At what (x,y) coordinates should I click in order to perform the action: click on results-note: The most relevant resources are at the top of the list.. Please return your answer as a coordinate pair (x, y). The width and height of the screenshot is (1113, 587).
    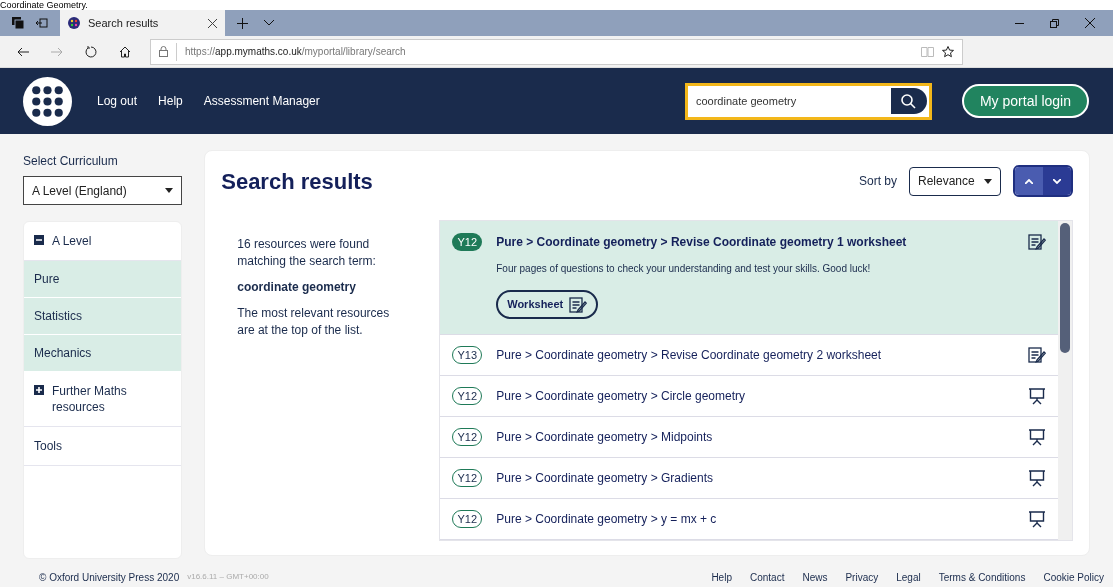
    Looking at the image, I should click on (314, 322).